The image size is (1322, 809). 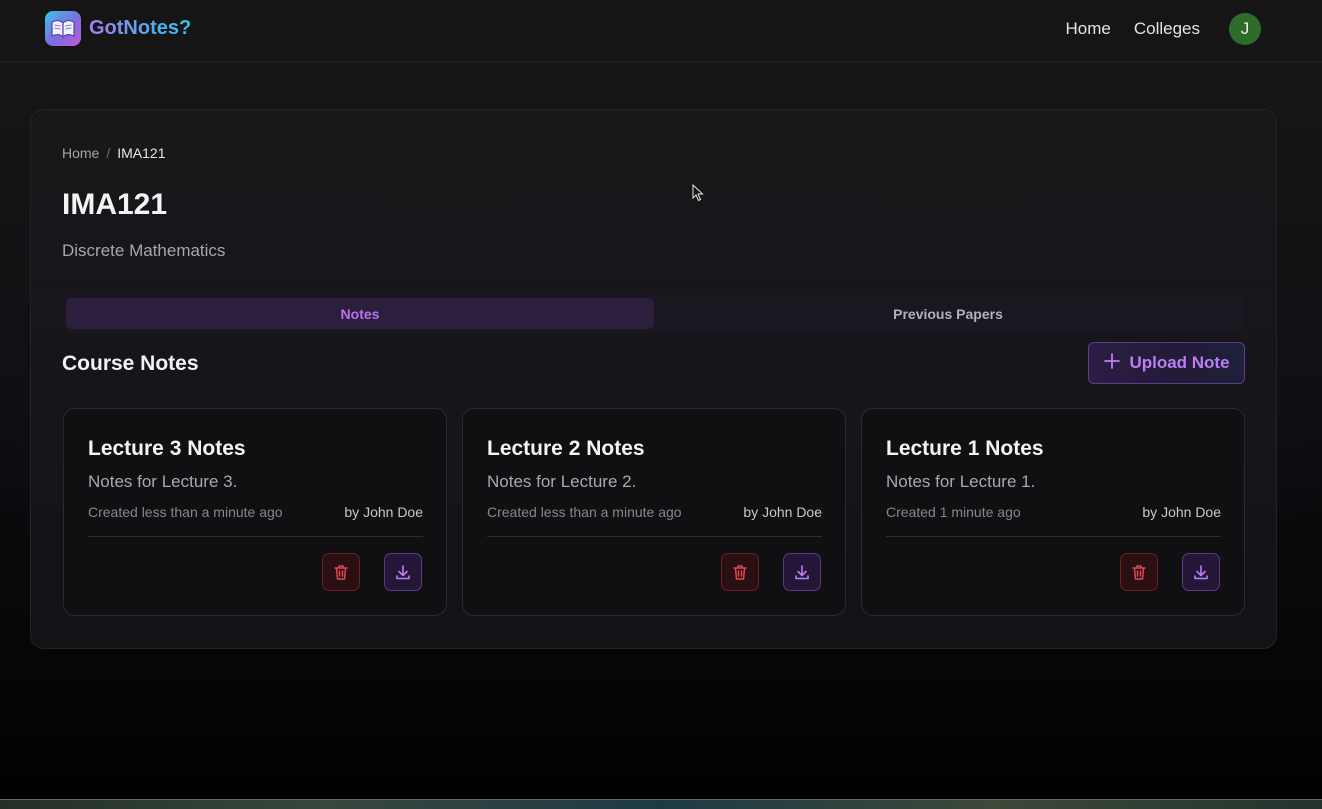 I want to click on navbar: GotNotes? Home Colleges J, so click(x=661, y=31).